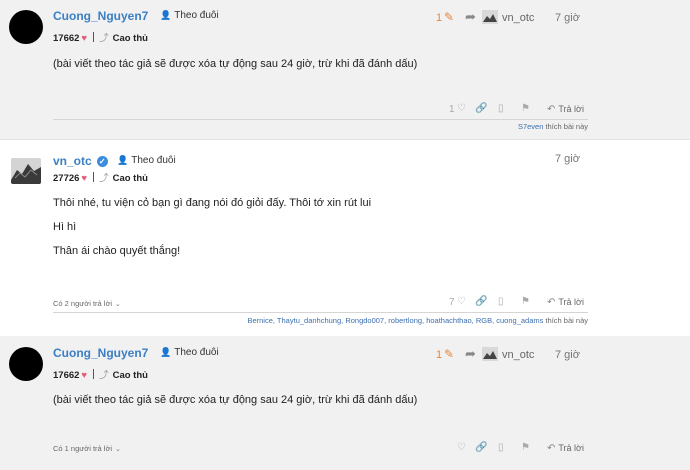 The image size is (690, 470). I want to click on replies-summary: Có 1 người trả lời, so click(83, 448).